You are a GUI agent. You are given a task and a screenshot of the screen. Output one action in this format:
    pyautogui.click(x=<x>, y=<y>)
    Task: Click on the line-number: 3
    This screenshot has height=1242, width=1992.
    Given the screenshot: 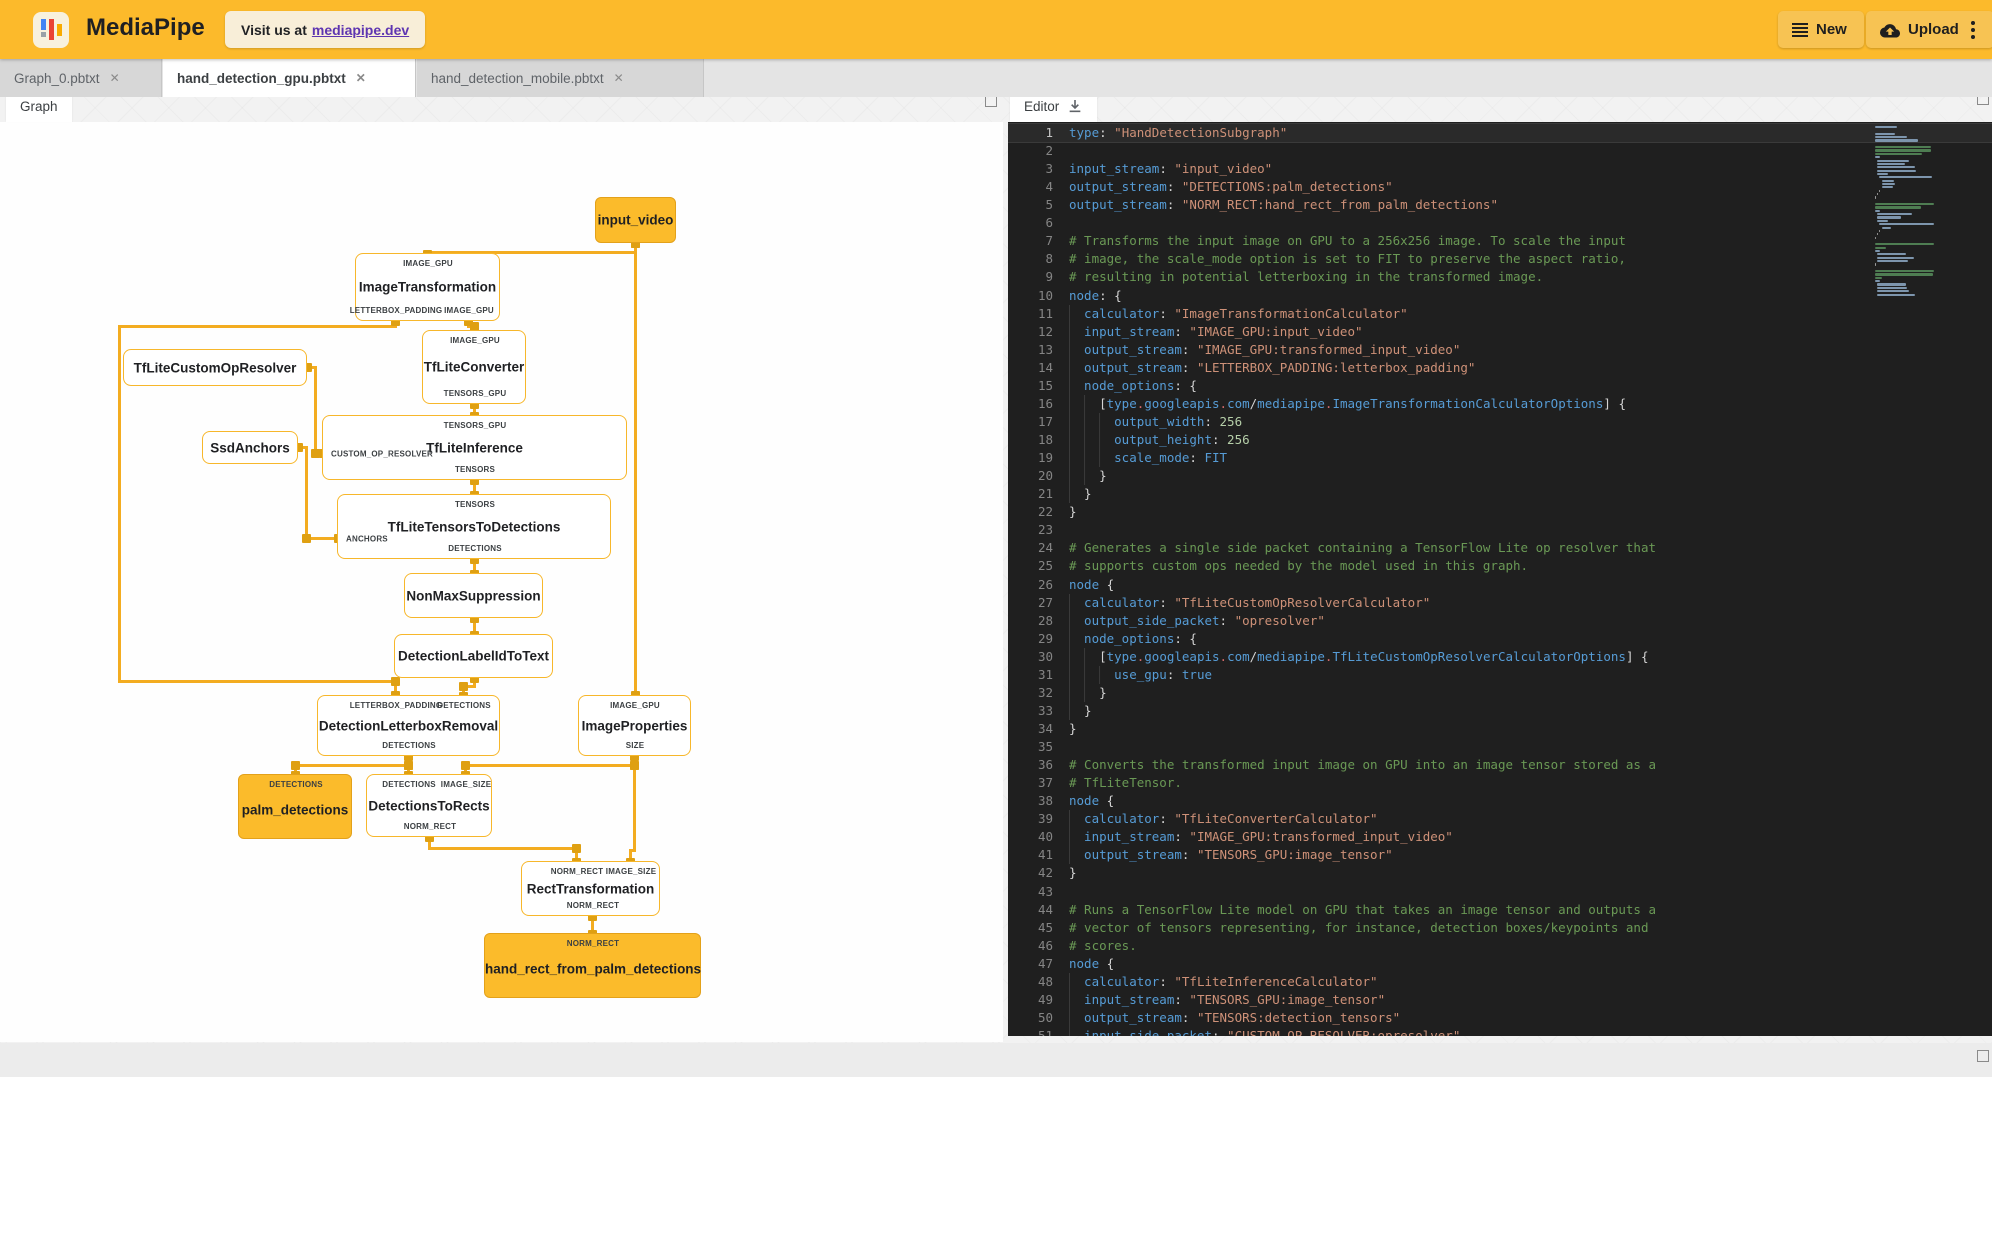 What is the action you would take?
    pyautogui.click(x=1049, y=169)
    